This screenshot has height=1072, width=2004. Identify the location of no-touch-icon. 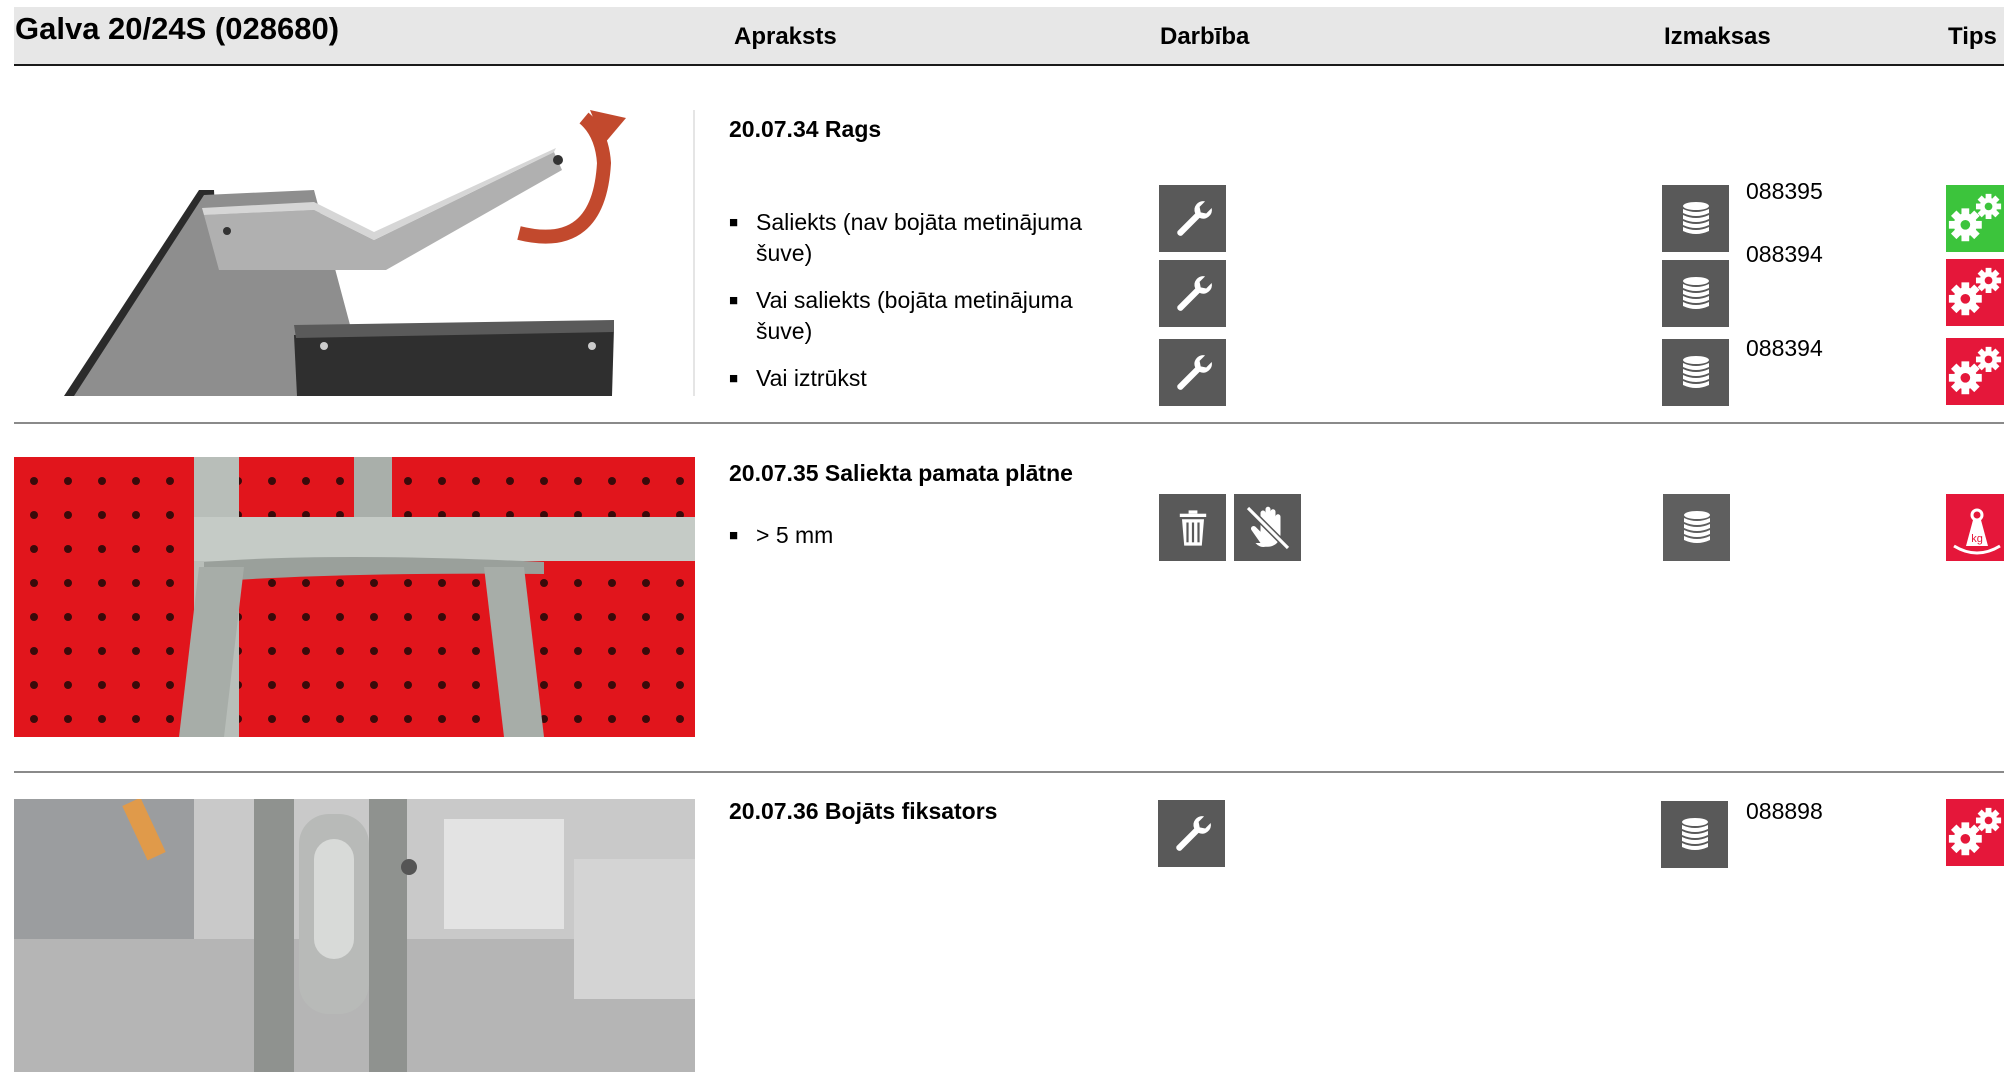
(1267, 527).